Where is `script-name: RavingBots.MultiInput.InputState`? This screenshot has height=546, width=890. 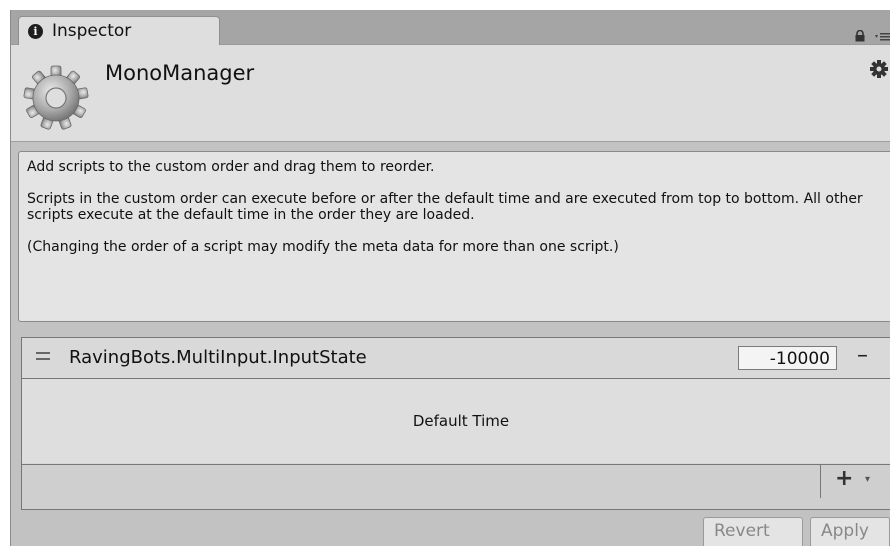
script-name: RavingBots.MultiInput.InputState is located at coordinates (218, 357).